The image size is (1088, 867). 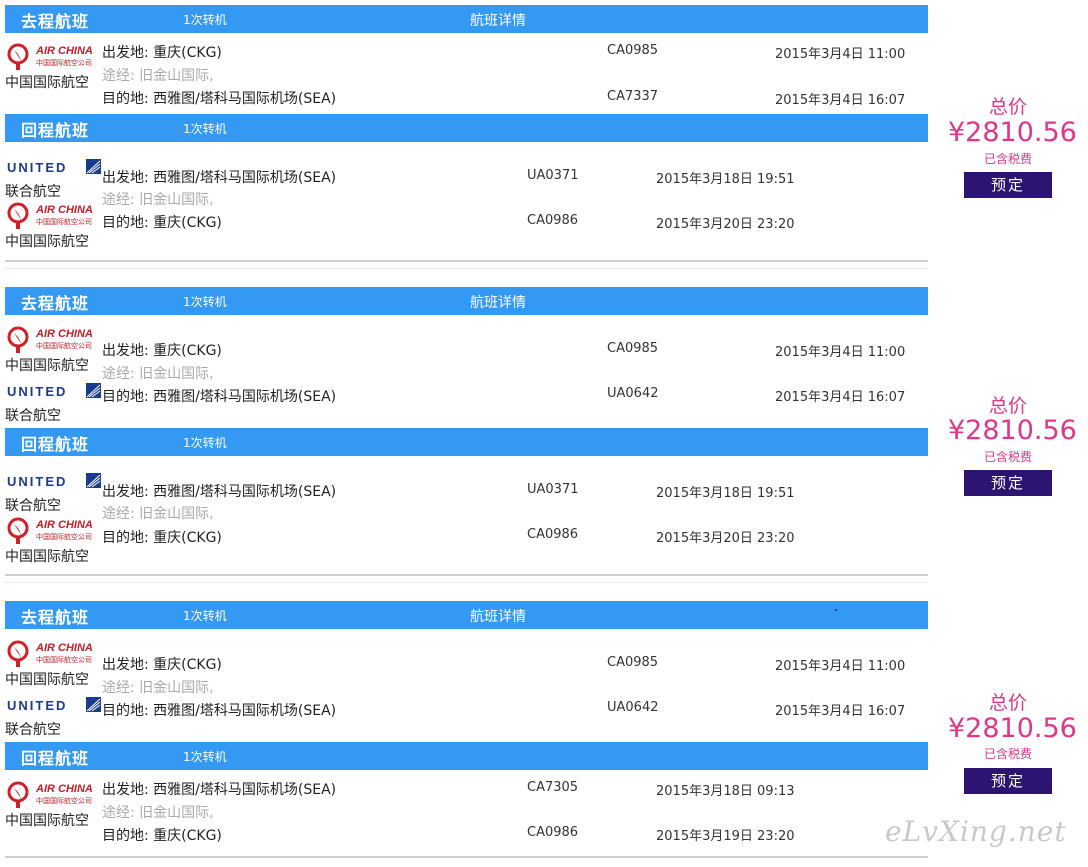 What do you see at coordinates (976, 831) in the screenshot?
I see `watermark: eLvXing.net` at bounding box center [976, 831].